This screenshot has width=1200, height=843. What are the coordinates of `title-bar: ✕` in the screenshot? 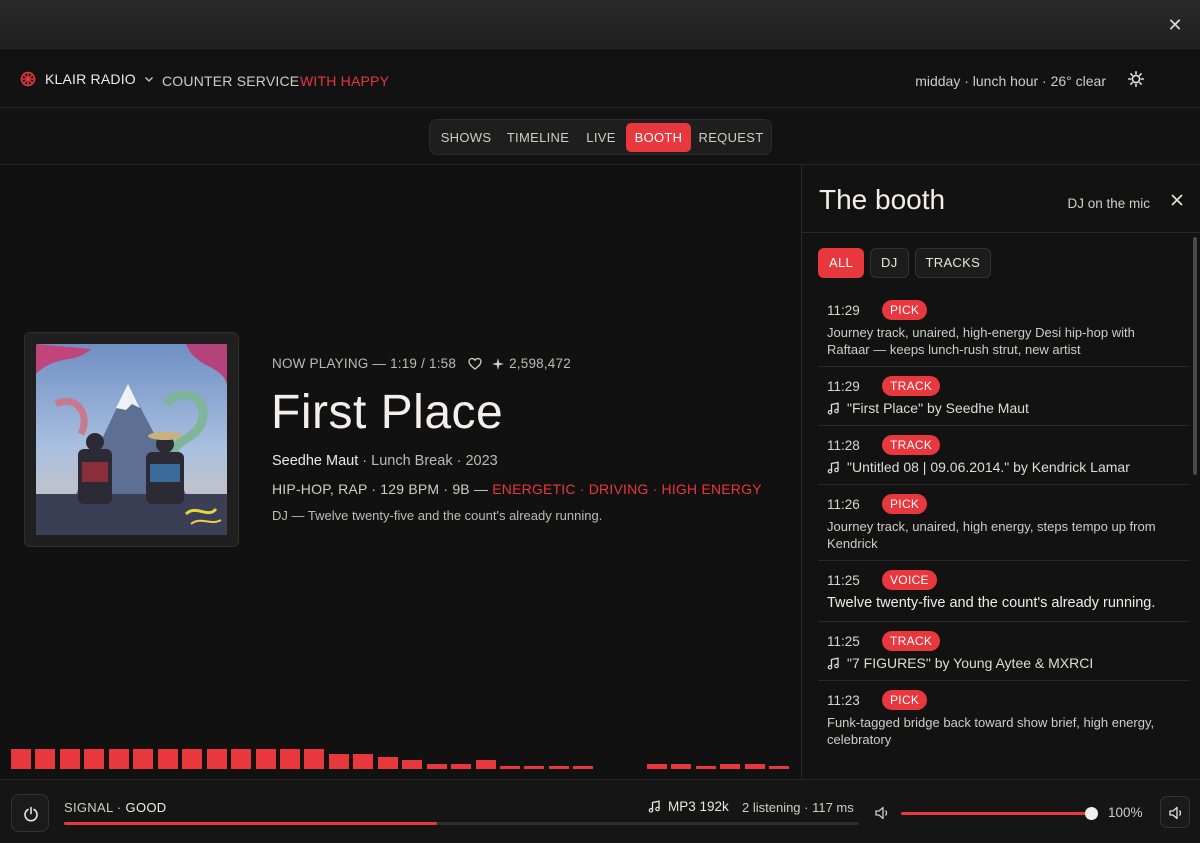 It's located at (600, 25).